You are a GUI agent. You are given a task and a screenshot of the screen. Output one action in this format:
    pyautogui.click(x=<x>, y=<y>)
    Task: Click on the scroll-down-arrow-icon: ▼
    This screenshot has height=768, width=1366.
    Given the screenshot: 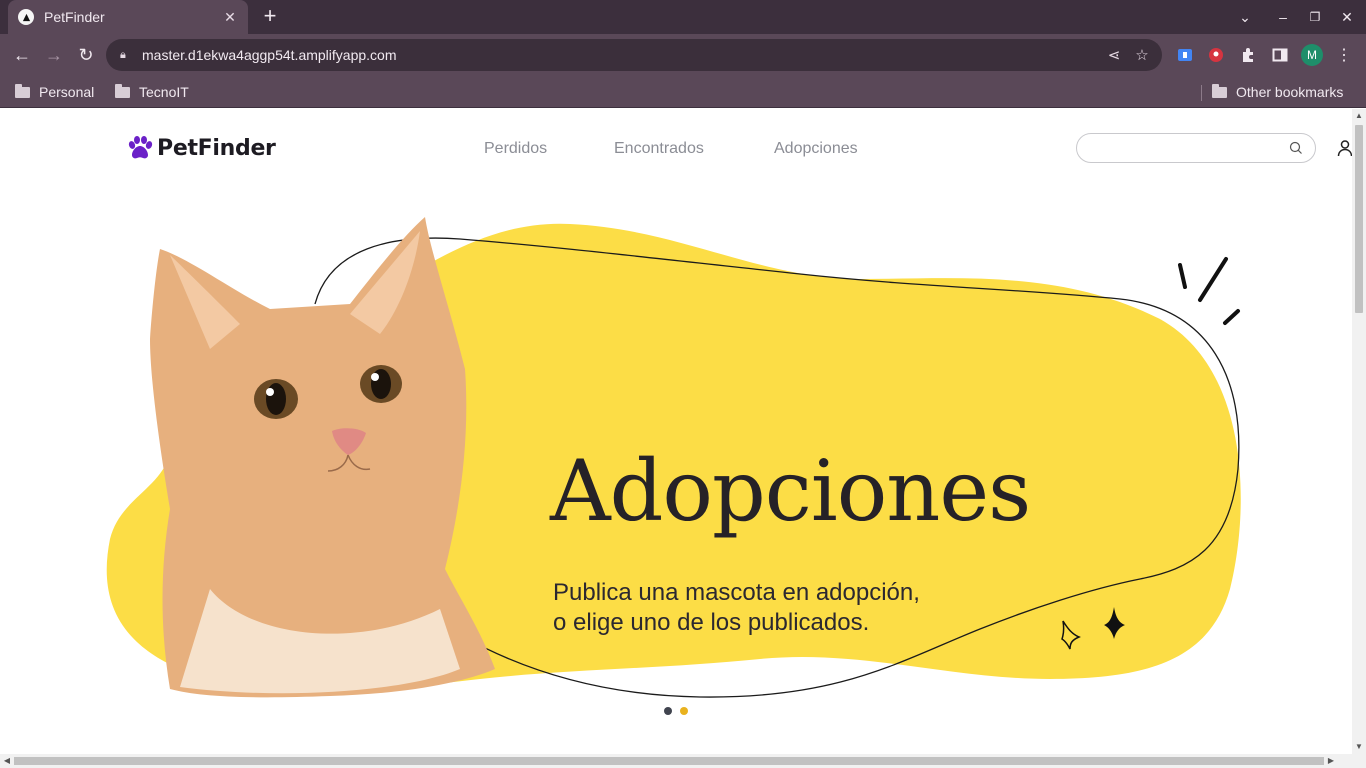 What is the action you would take?
    pyautogui.click(x=1359, y=747)
    